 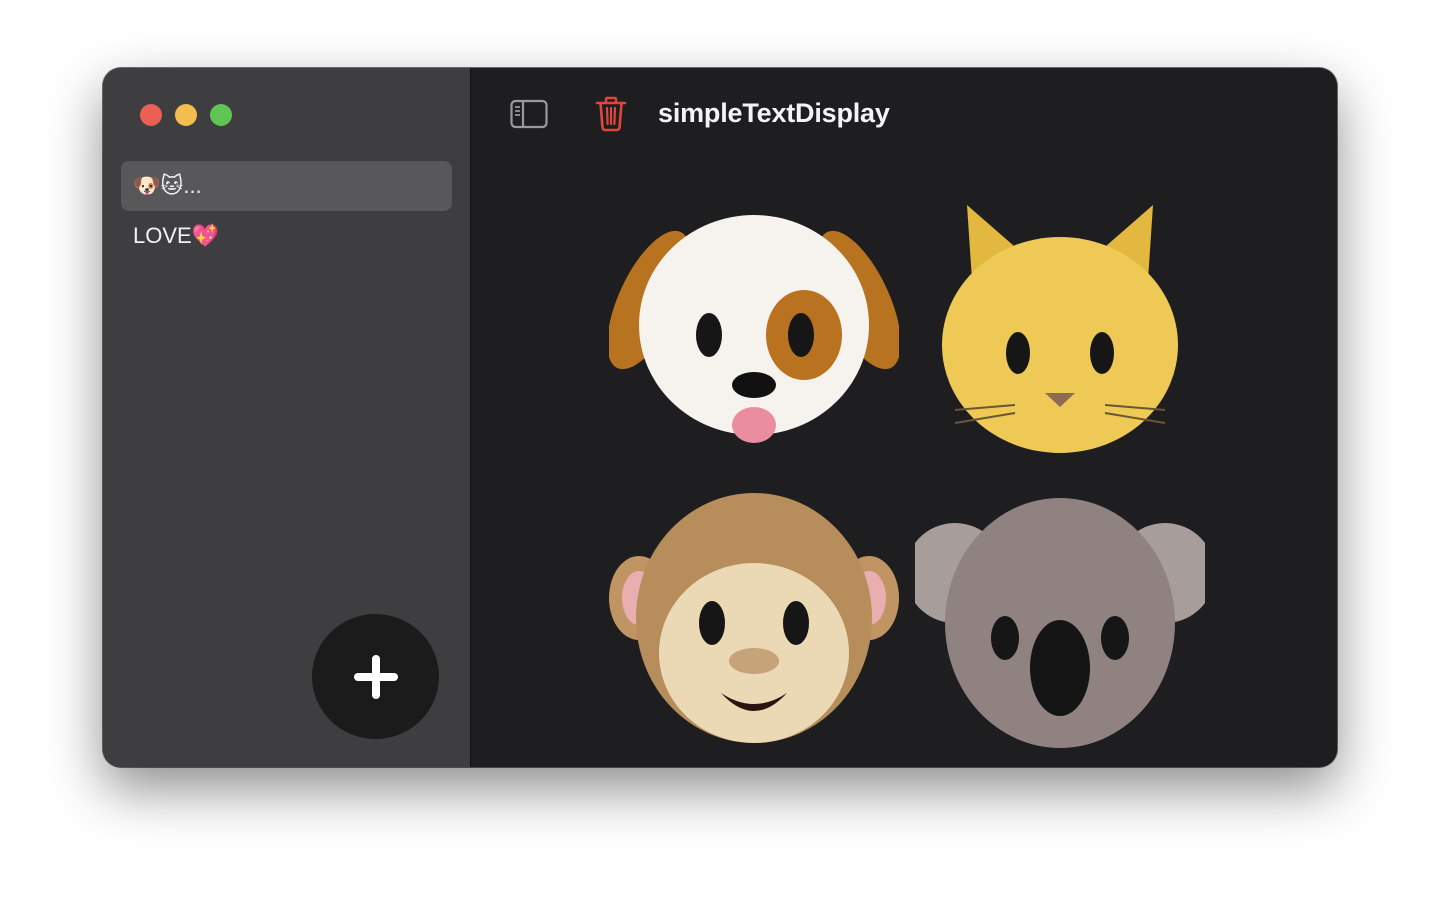 I want to click on cat-emoji, so click(x=1060, y=320).